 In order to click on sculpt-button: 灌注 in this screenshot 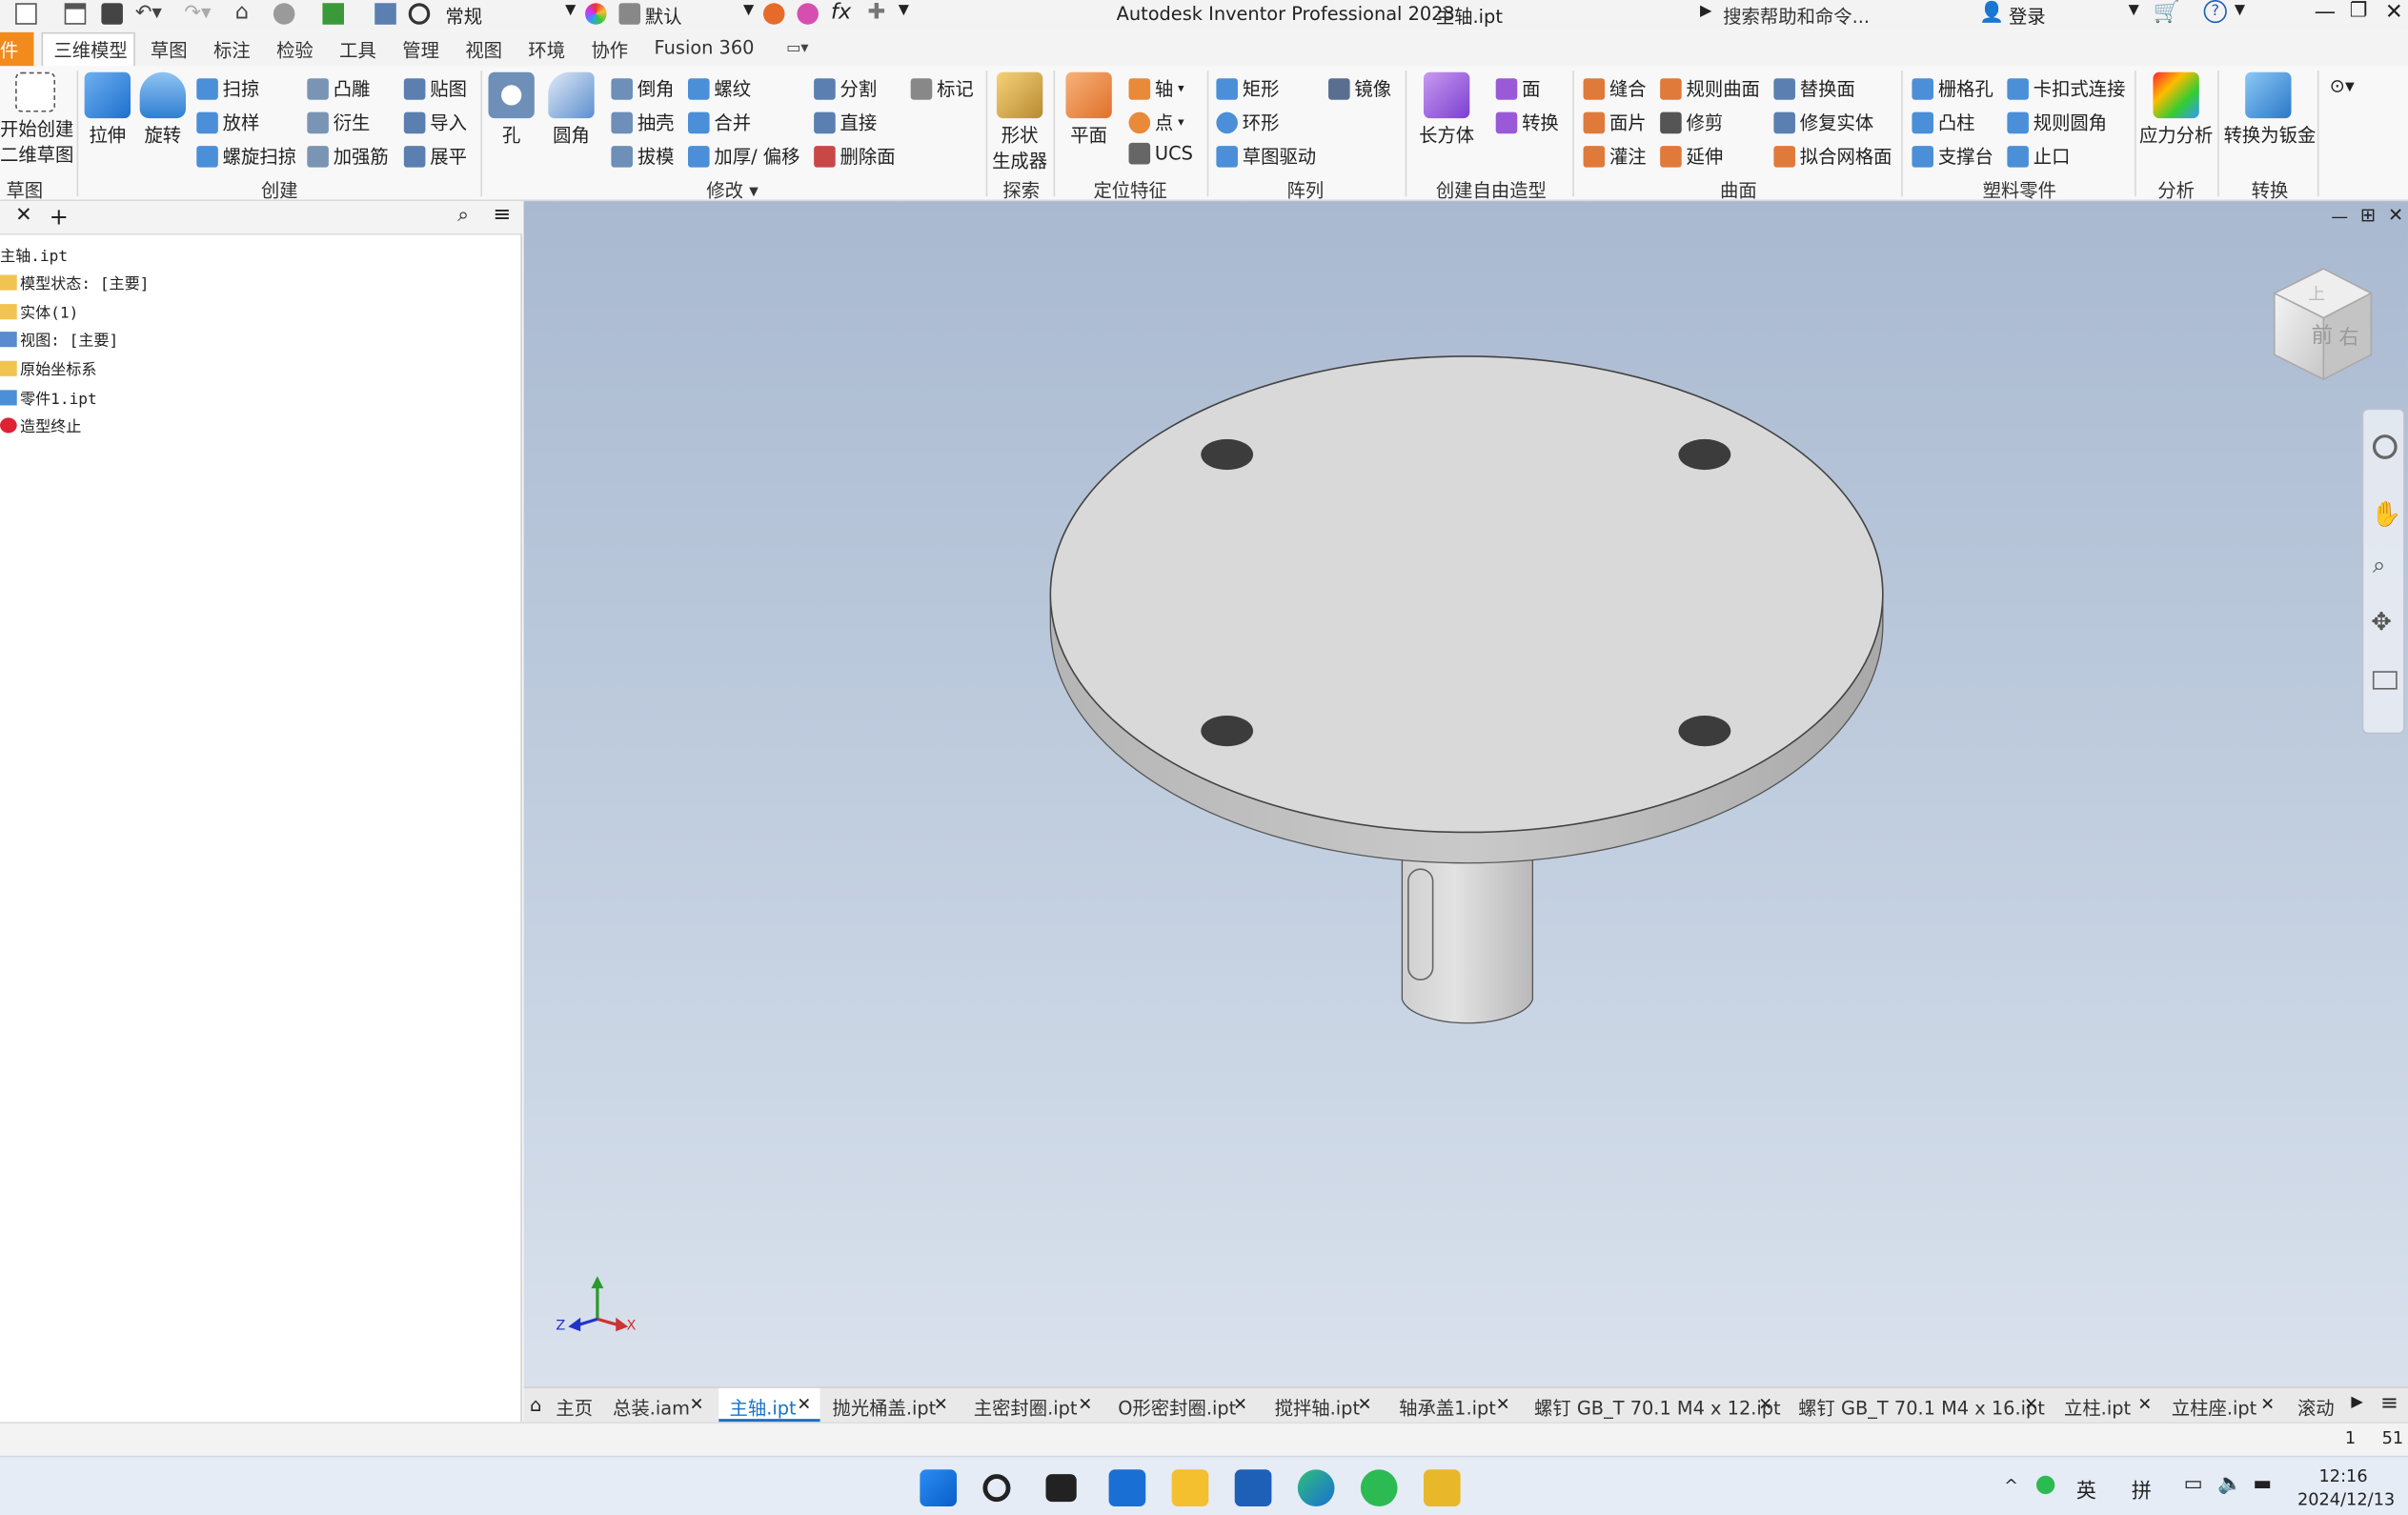, I will do `click(1615, 156)`.